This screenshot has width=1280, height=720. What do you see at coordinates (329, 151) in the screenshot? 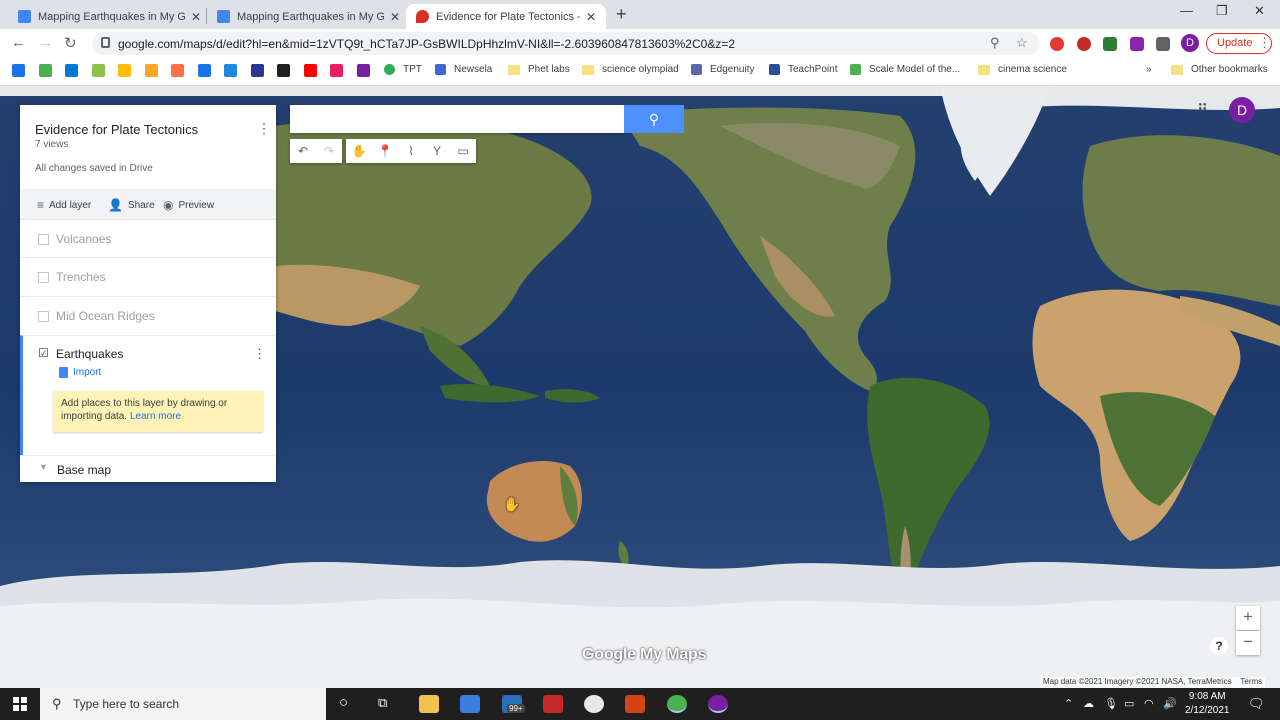
I see `redo-icon: ↷` at bounding box center [329, 151].